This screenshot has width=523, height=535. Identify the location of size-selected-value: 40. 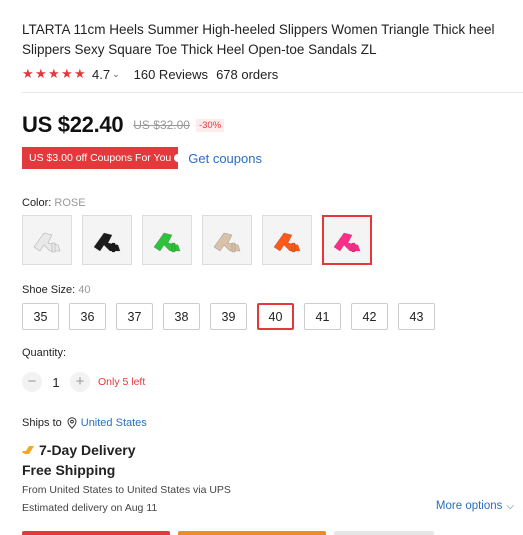
(84, 290).